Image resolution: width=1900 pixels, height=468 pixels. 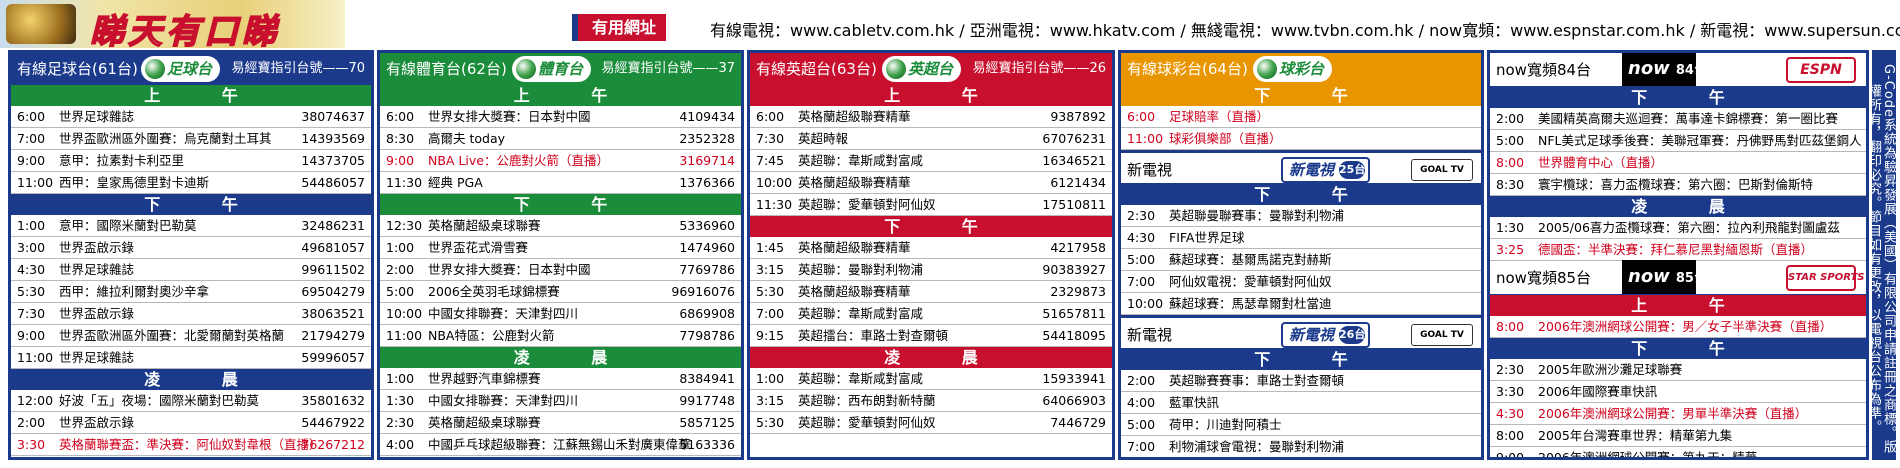 I want to click on program-row: 5:30 英超聯：愛華頓對阿仙奴 7446729, so click(x=931, y=423).